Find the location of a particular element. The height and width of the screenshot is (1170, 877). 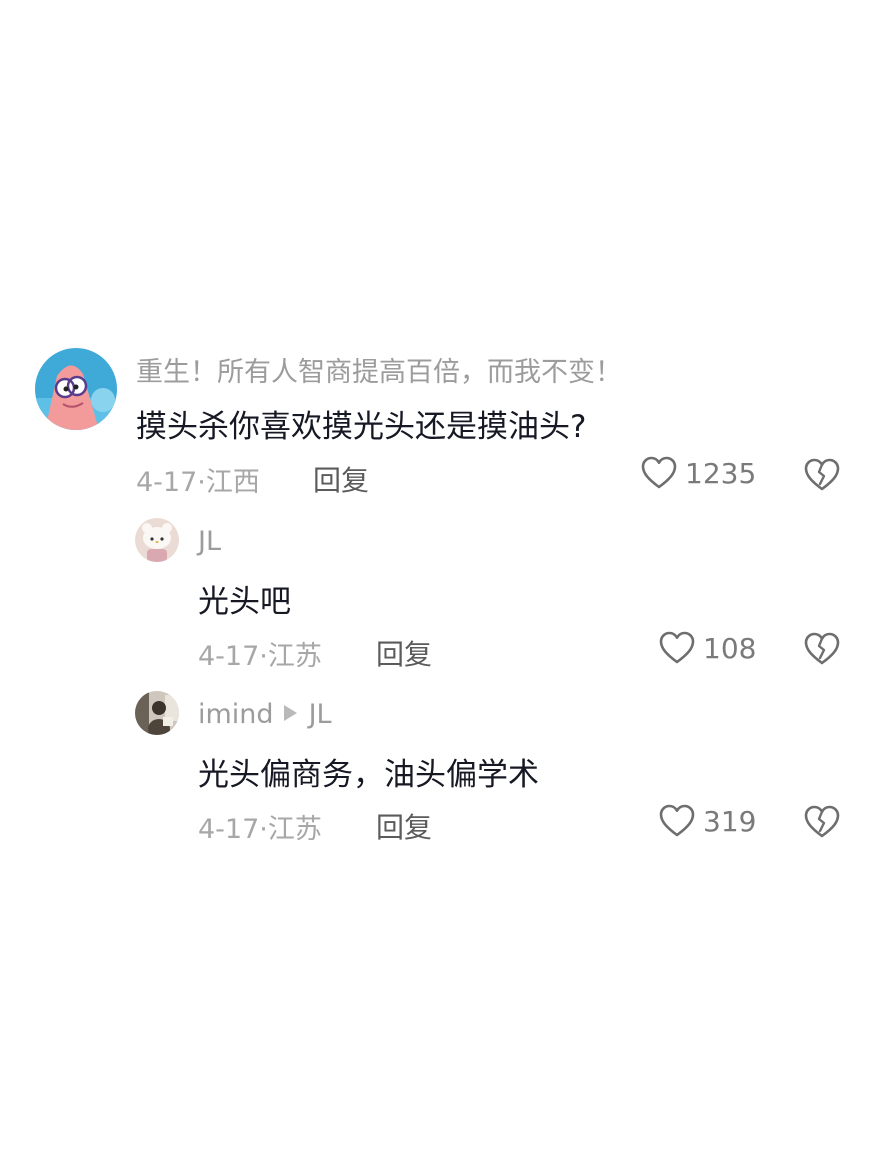

comment-text: 光头吧 is located at coordinates (244, 602).